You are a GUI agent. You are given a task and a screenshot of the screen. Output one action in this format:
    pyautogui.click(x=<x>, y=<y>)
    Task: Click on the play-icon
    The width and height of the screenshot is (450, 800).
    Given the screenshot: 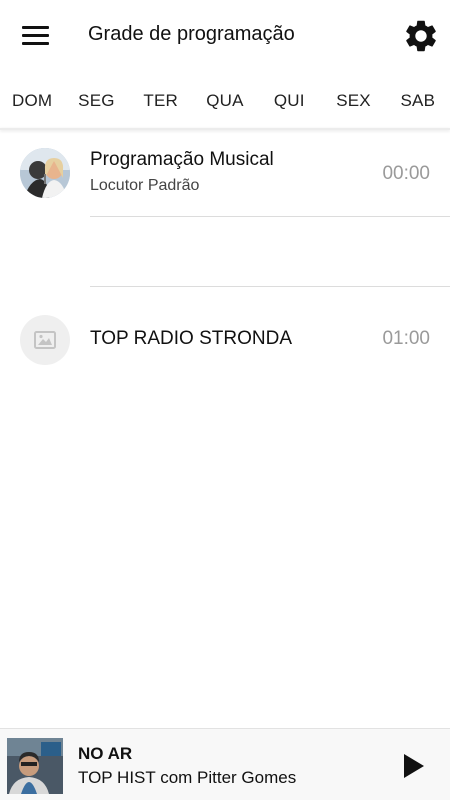 What is the action you would take?
    pyautogui.click(x=413, y=766)
    